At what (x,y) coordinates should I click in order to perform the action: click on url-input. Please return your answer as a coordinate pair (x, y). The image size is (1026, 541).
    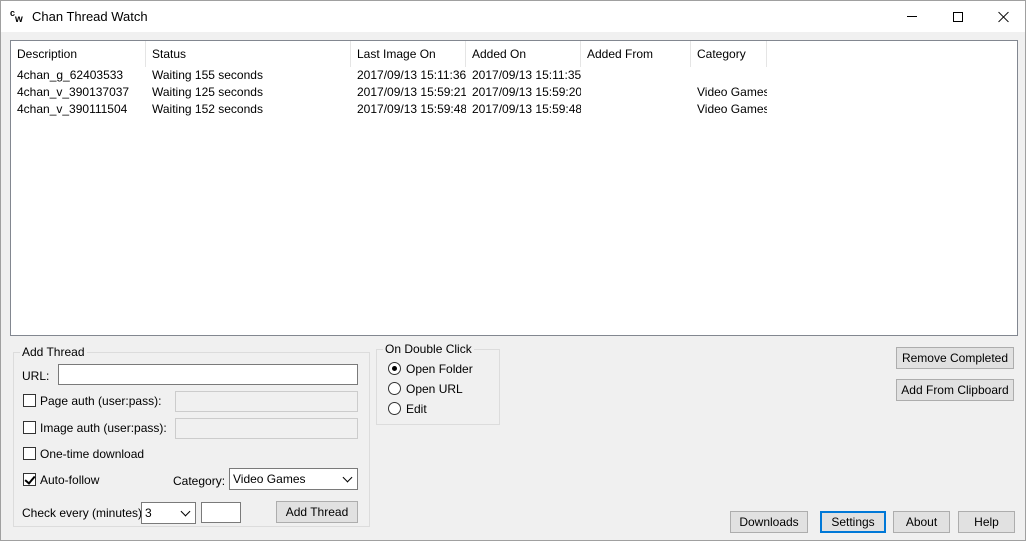
    Looking at the image, I should click on (208, 374).